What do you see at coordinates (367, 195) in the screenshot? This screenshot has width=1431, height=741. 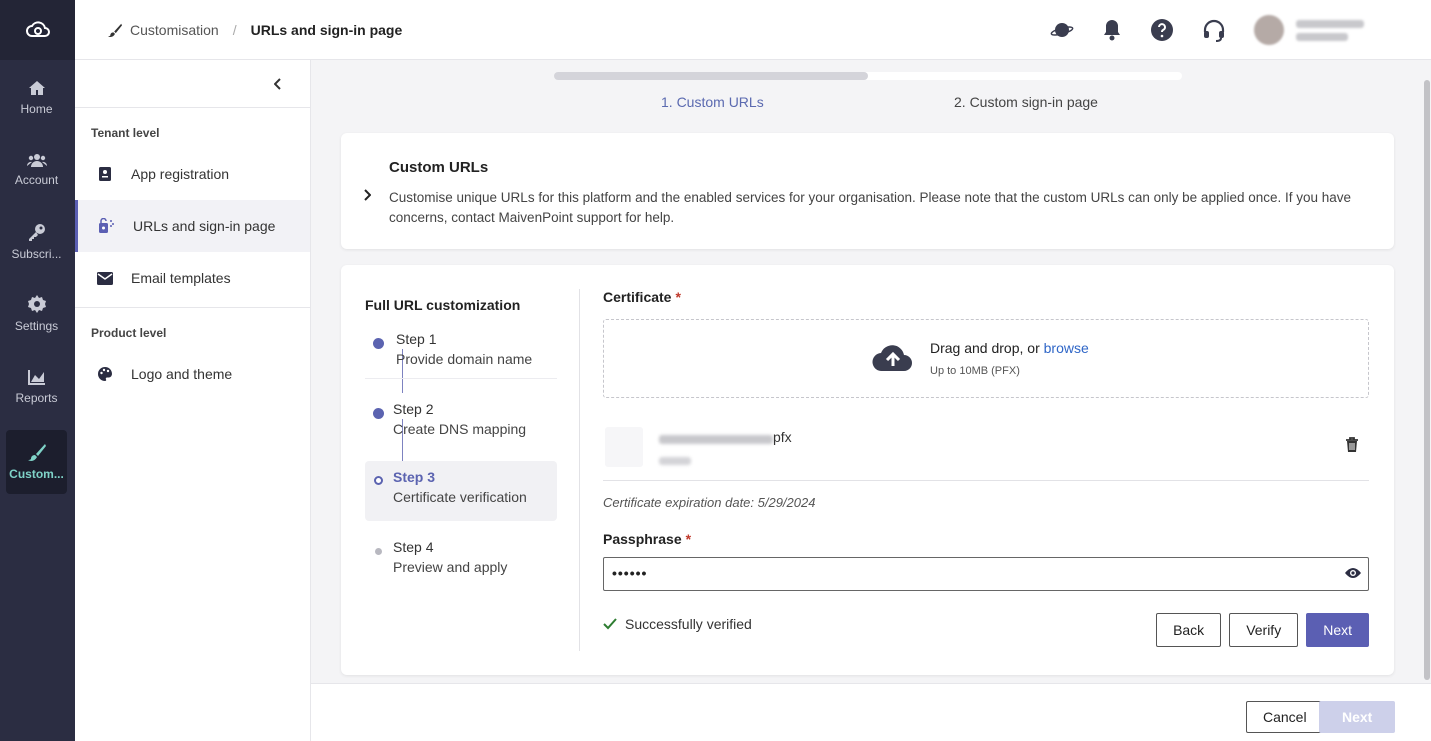 I see `chevron-right-icon` at bounding box center [367, 195].